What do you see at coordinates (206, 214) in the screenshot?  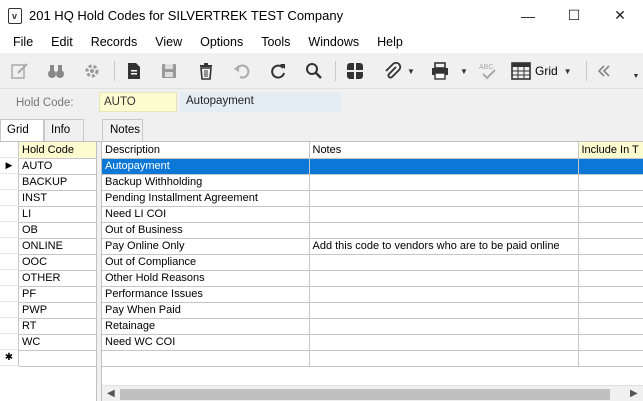 I see `description-cell: Need LI COI` at bounding box center [206, 214].